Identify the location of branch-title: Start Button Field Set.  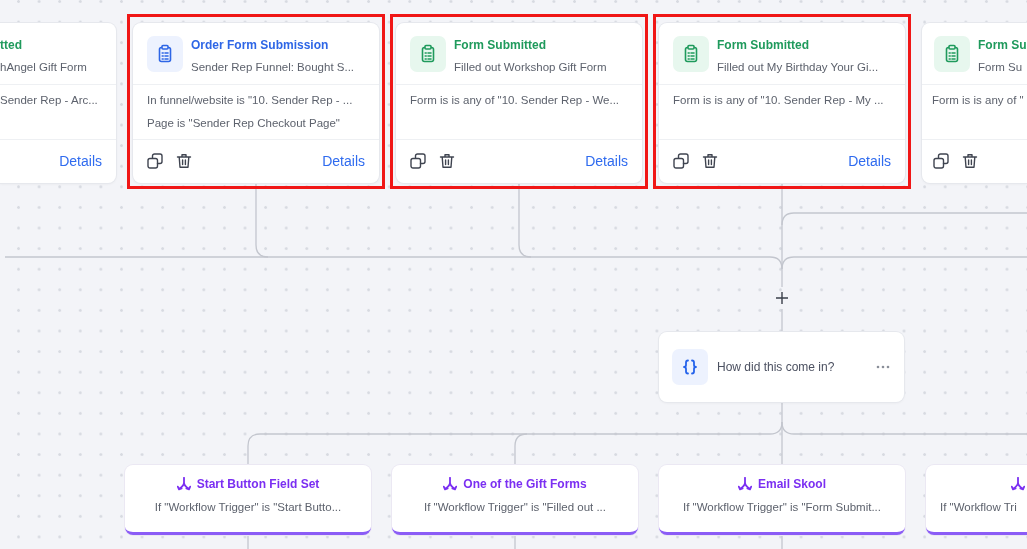
(258, 484).